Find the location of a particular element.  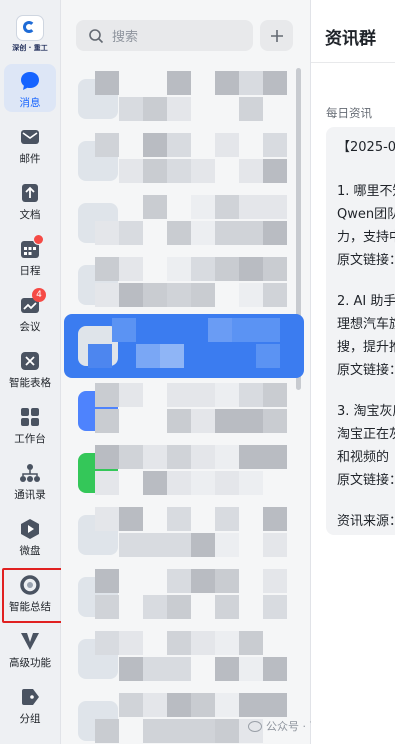

nav-item-messages: 消息 is located at coordinates (30, 88).